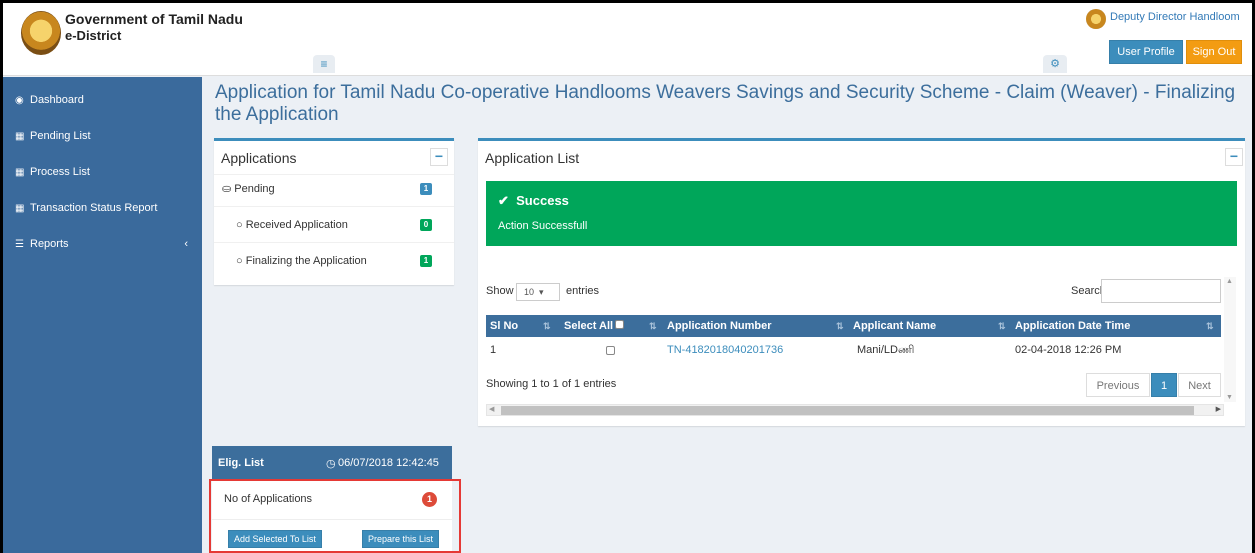  Describe the element at coordinates (324, 64) in the screenshot. I see `sidebar-toggle-icon: ≡` at that location.